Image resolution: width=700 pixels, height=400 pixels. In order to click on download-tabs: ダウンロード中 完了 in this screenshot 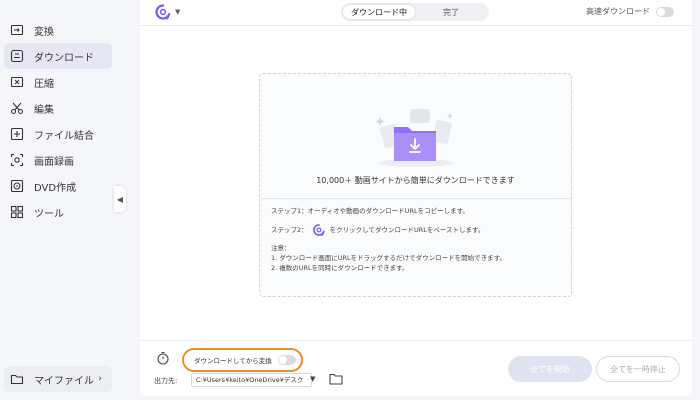, I will do `click(415, 12)`.